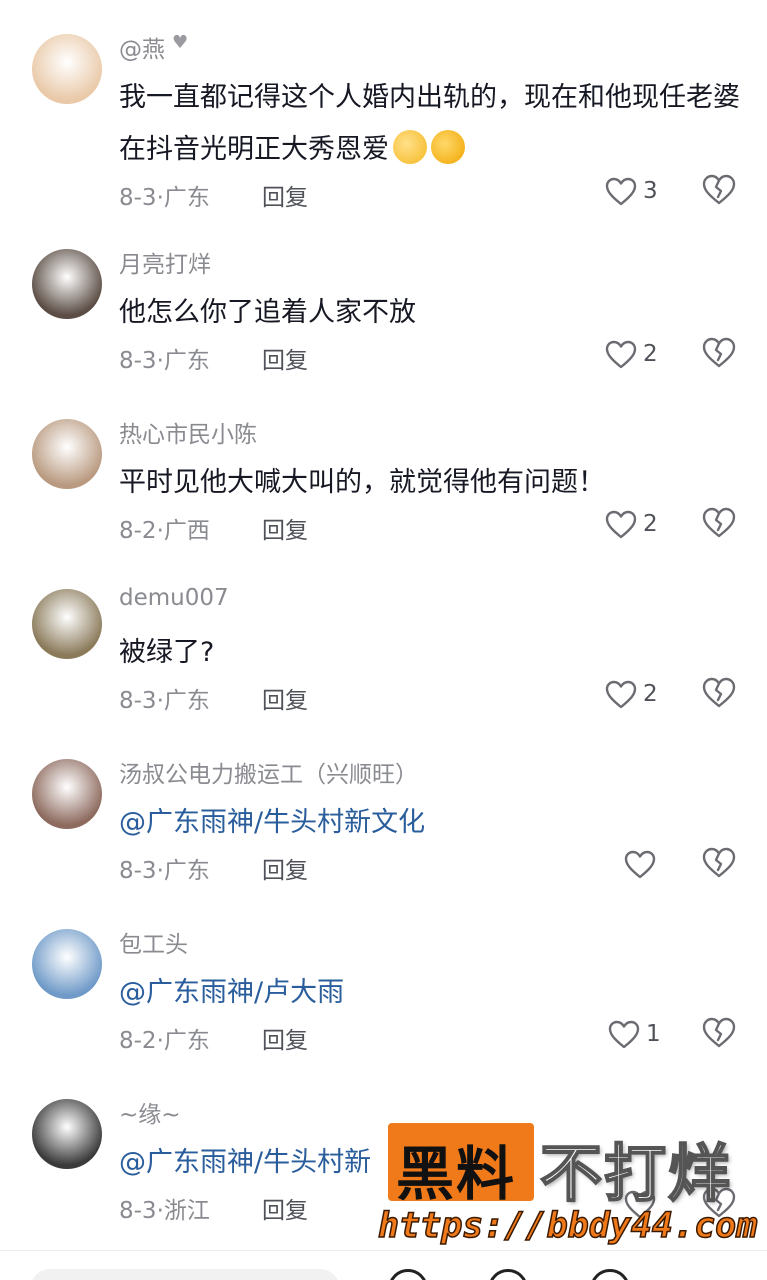 This screenshot has height=1280, width=767. Describe the element at coordinates (448, 147) in the screenshot. I see `laughing-crying-emoji` at that location.